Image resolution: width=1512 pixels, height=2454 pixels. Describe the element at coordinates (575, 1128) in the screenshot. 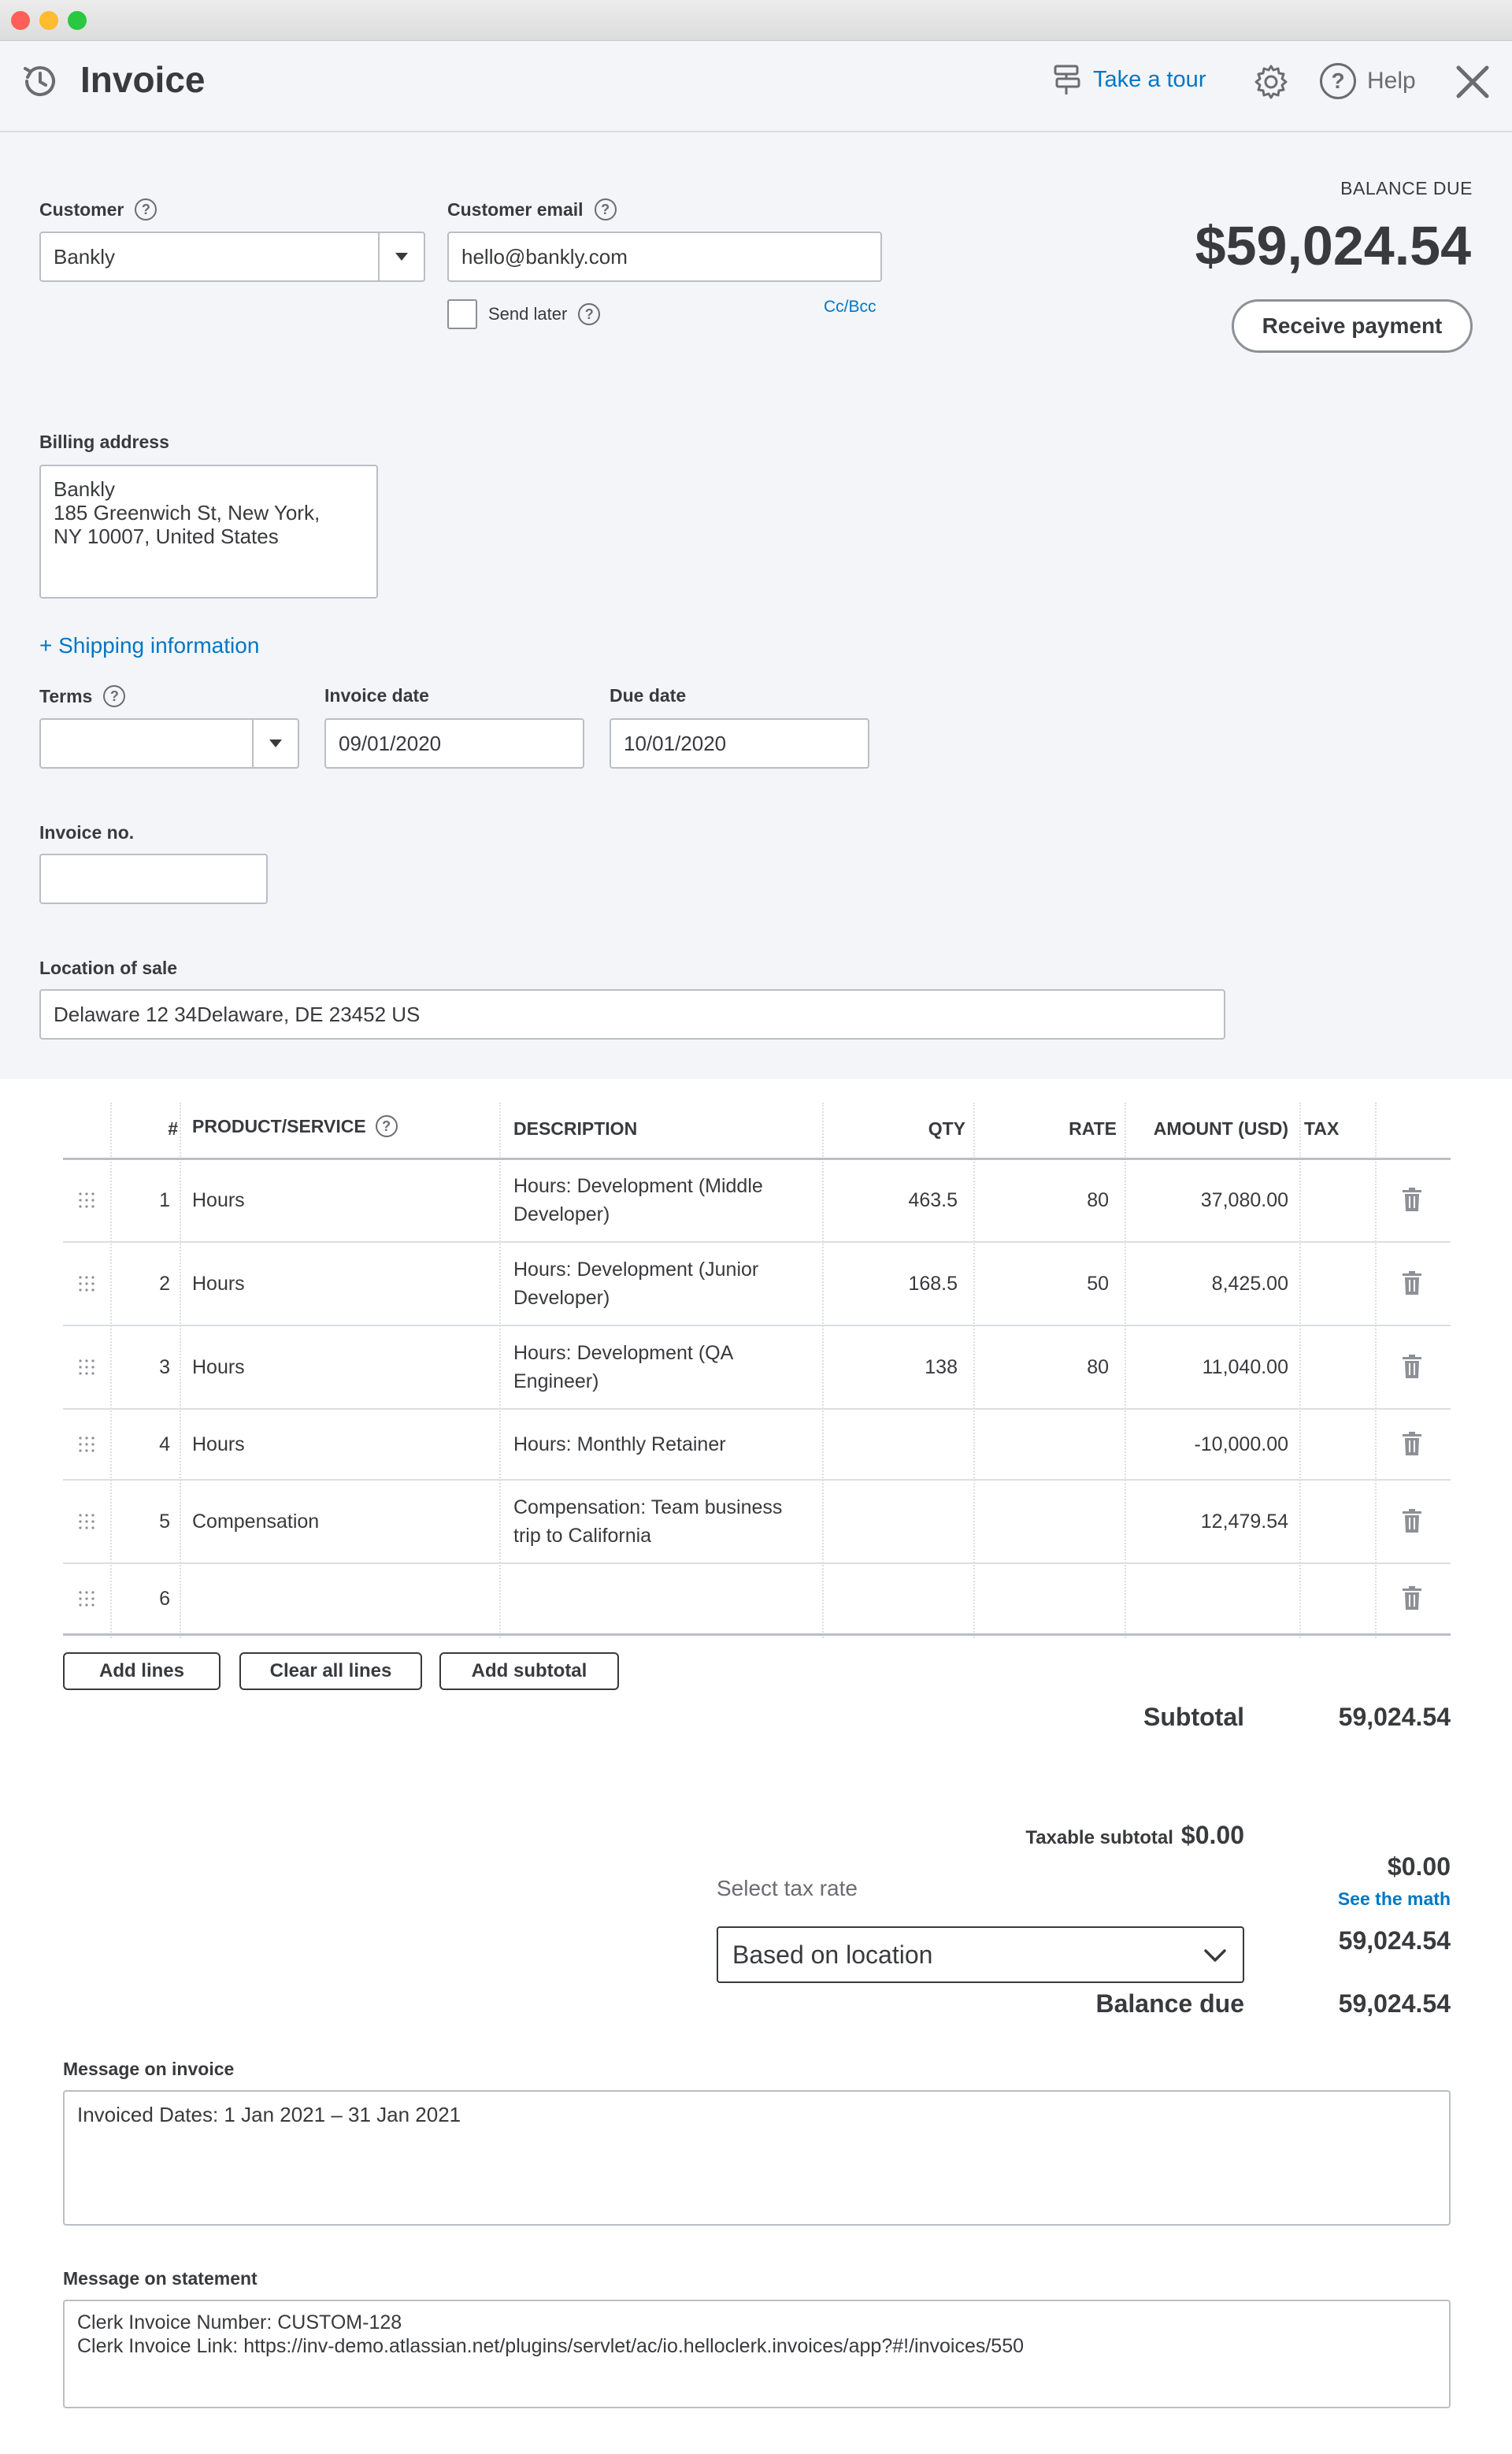

I see `col-header-description: DESCRIPTION` at that location.